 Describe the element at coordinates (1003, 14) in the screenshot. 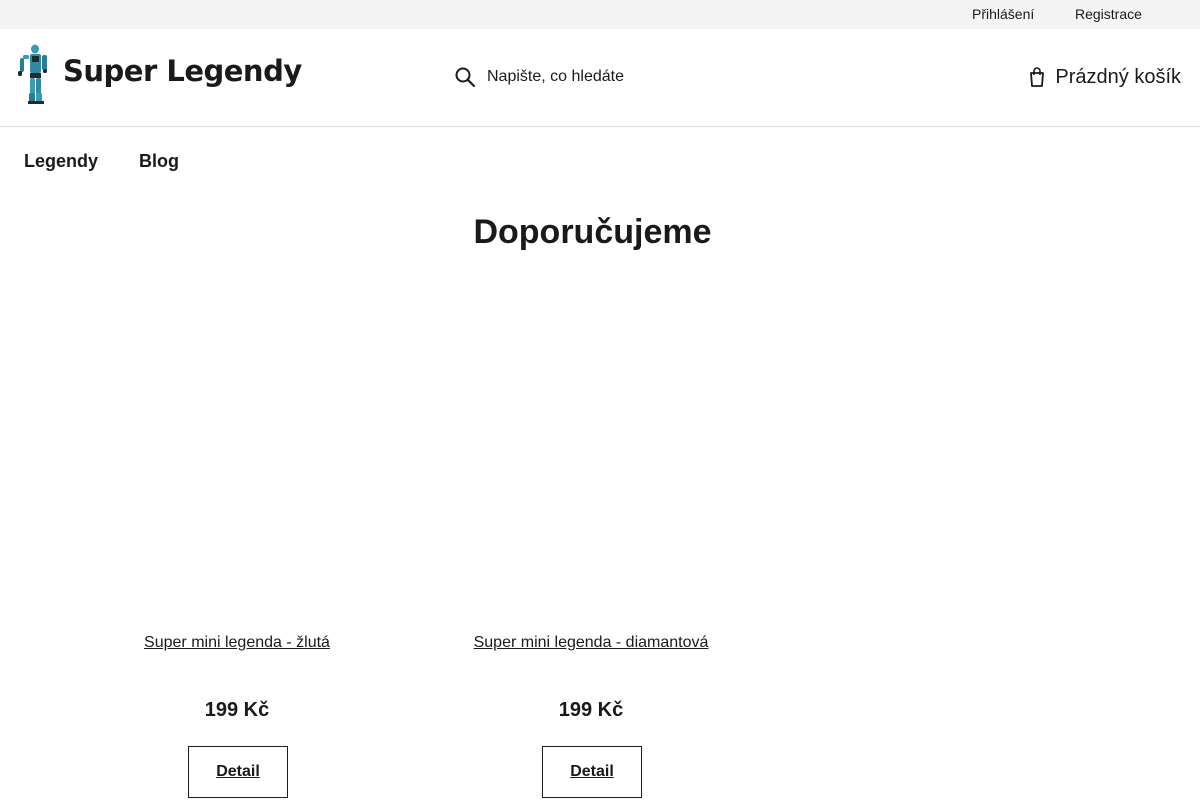

I see `login-link: Přihlášení` at that location.